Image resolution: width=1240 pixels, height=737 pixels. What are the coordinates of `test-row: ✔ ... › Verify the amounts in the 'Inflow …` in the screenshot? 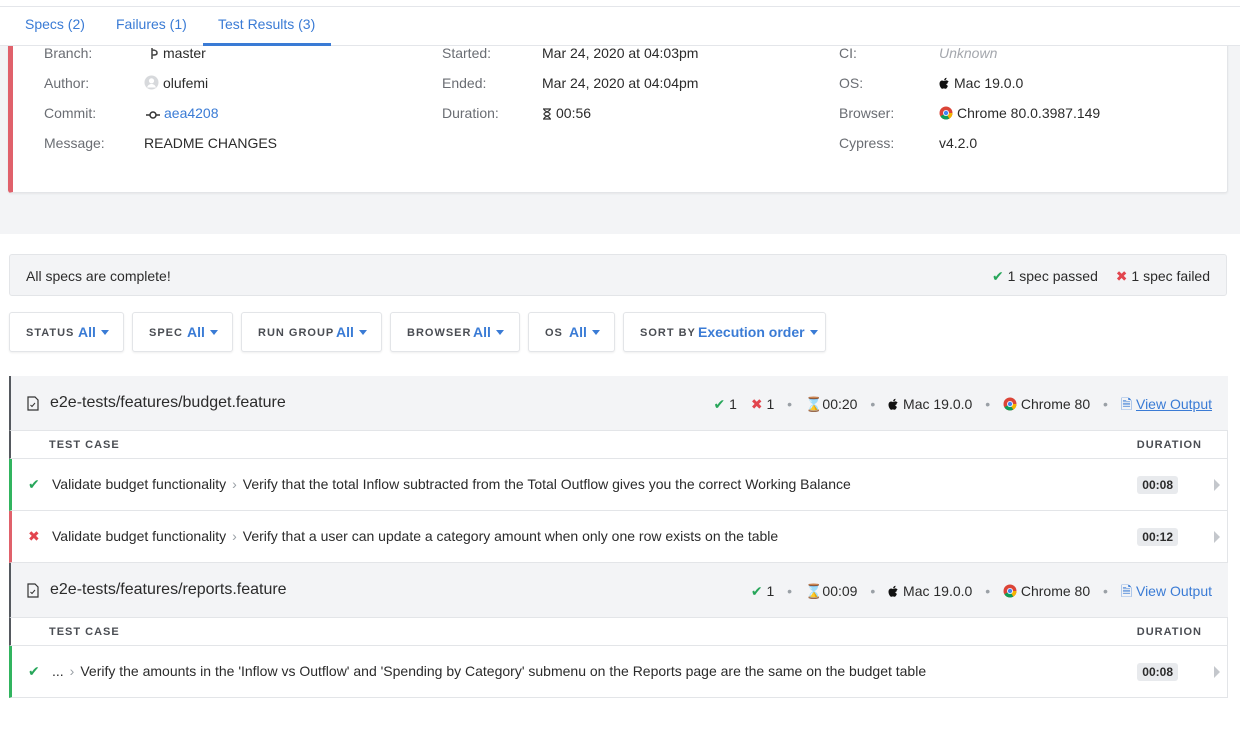 It's located at (618, 672).